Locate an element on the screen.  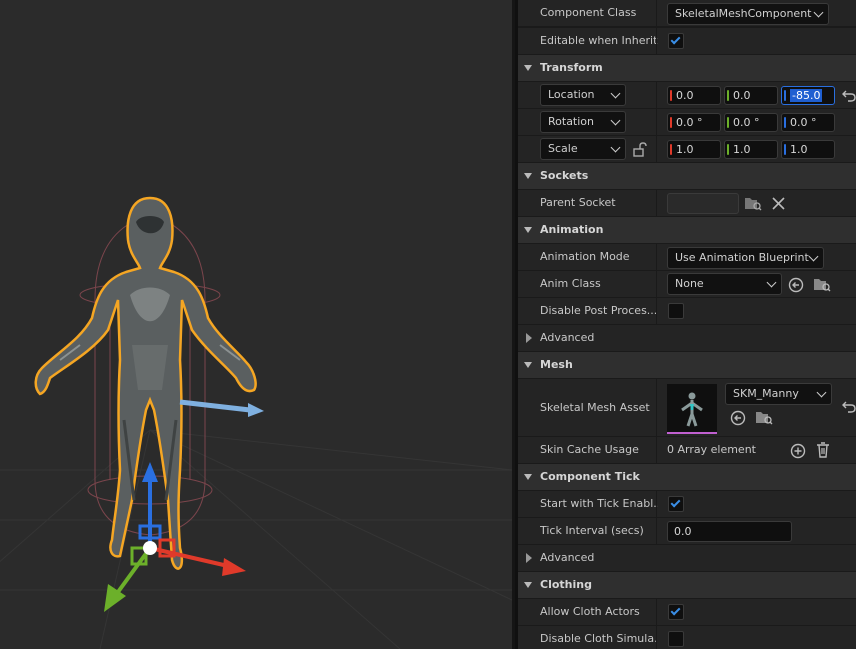
location-y-value: 0.0 is located at coordinates (742, 95).